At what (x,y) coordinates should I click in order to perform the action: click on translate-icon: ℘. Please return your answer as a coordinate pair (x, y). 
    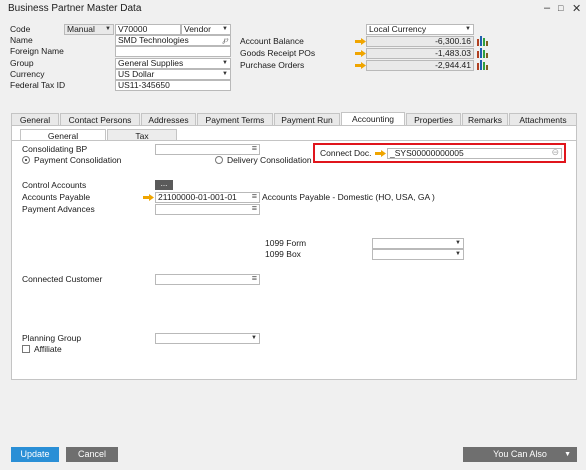
    Looking at the image, I should click on (225, 40).